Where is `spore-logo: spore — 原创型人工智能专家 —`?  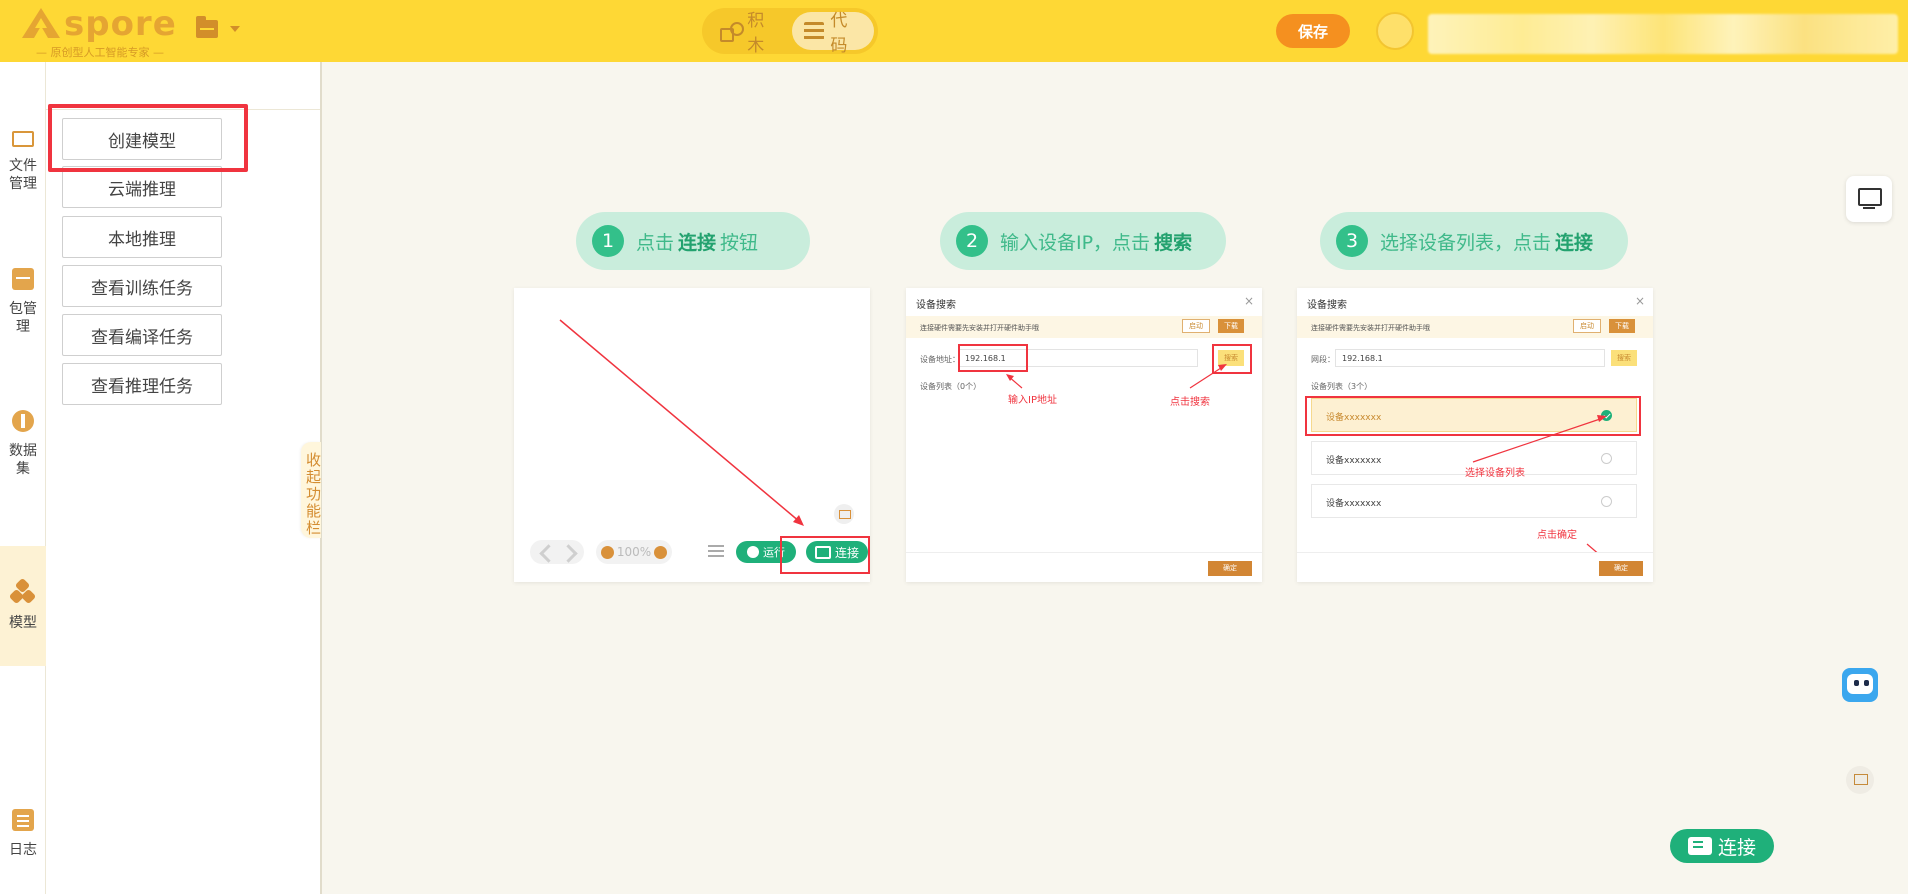
spore-logo: spore — 原创型人工智能专家 — is located at coordinates (100, 31).